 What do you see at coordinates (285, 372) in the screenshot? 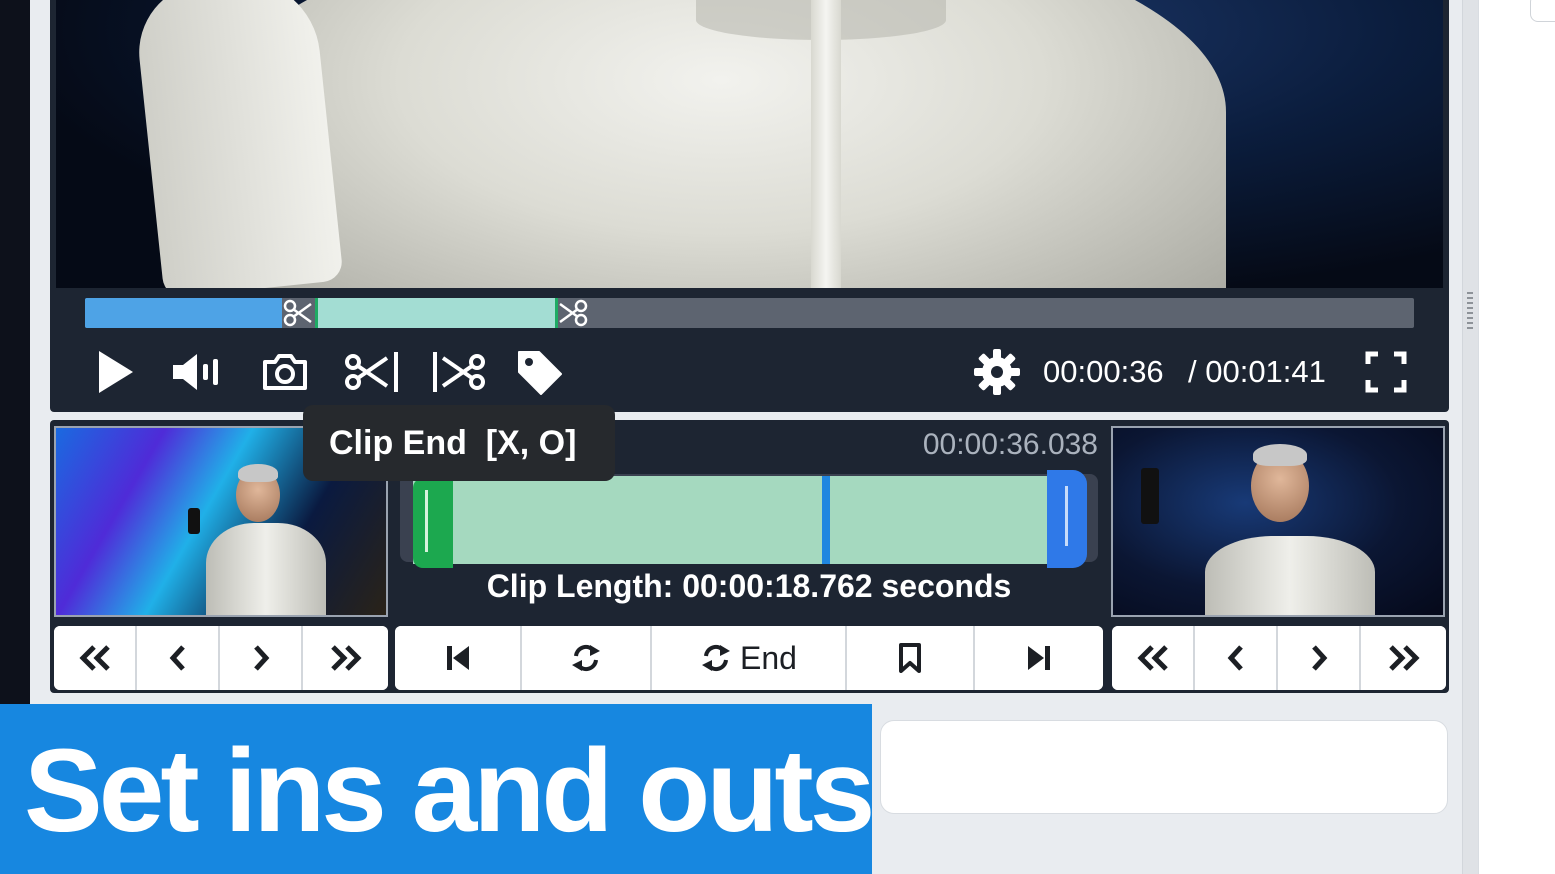
I see `camera-icon` at bounding box center [285, 372].